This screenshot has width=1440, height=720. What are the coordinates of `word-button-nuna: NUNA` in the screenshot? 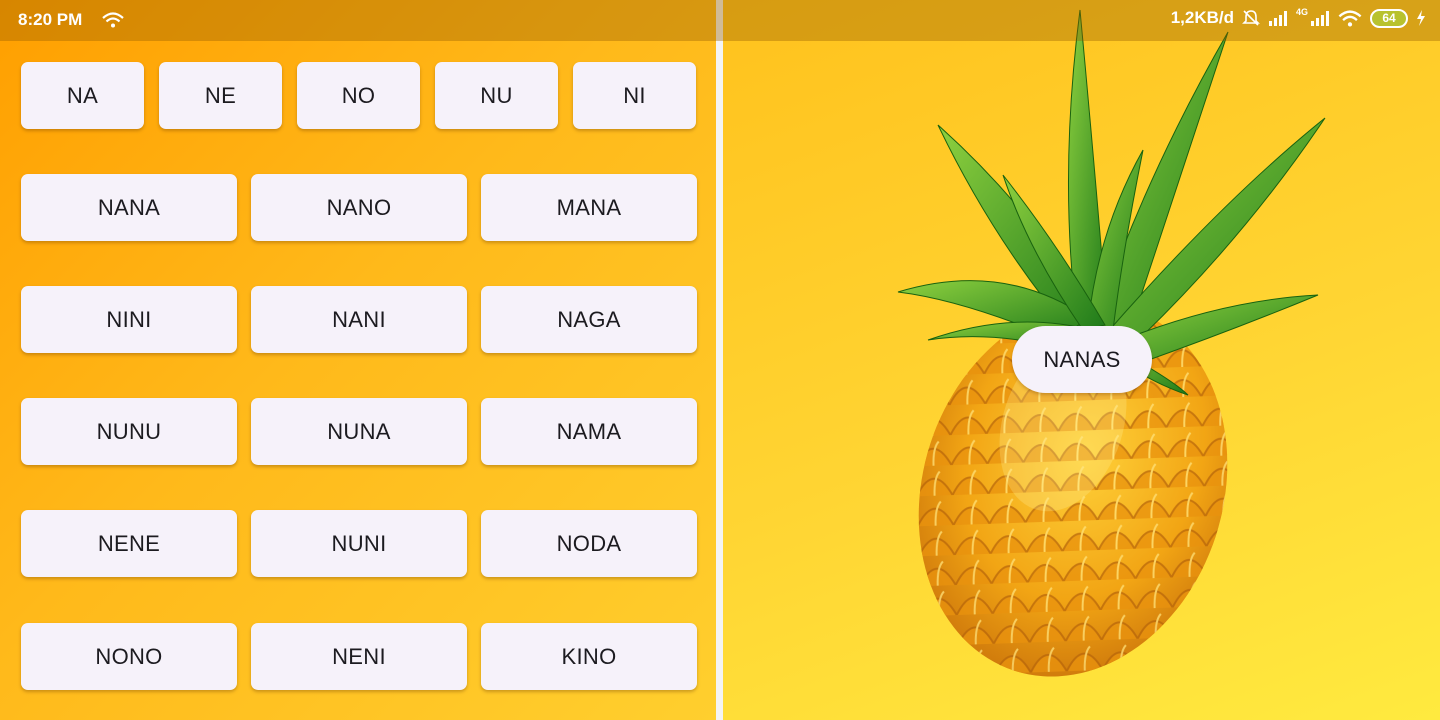 It's located at (359, 431).